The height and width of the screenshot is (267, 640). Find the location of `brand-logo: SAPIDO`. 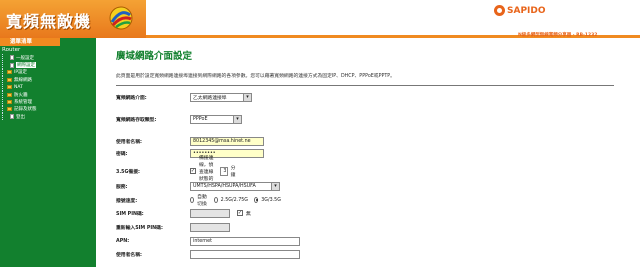

brand-logo: SAPIDO is located at coordinates (520, 10).